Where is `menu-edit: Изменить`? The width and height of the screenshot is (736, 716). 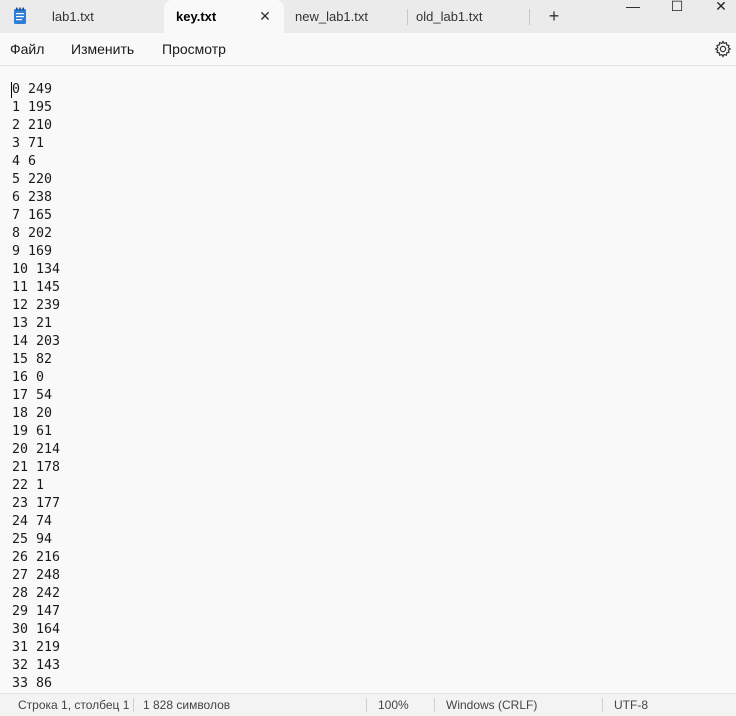
menu-edit: Изменить is located at coordinates (102, 49).